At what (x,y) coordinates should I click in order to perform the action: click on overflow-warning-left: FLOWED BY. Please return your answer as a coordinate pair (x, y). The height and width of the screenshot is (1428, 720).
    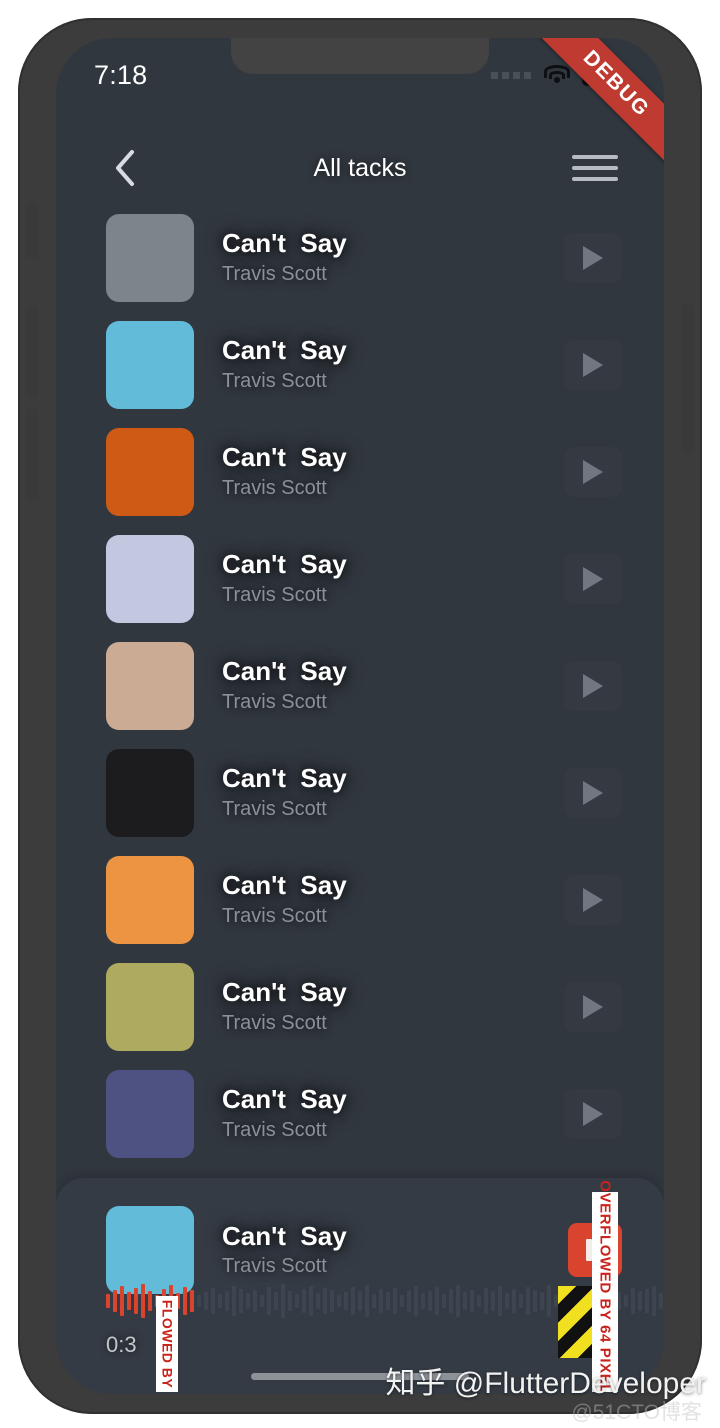
    Looking at the image, I should click on (167, 1344).